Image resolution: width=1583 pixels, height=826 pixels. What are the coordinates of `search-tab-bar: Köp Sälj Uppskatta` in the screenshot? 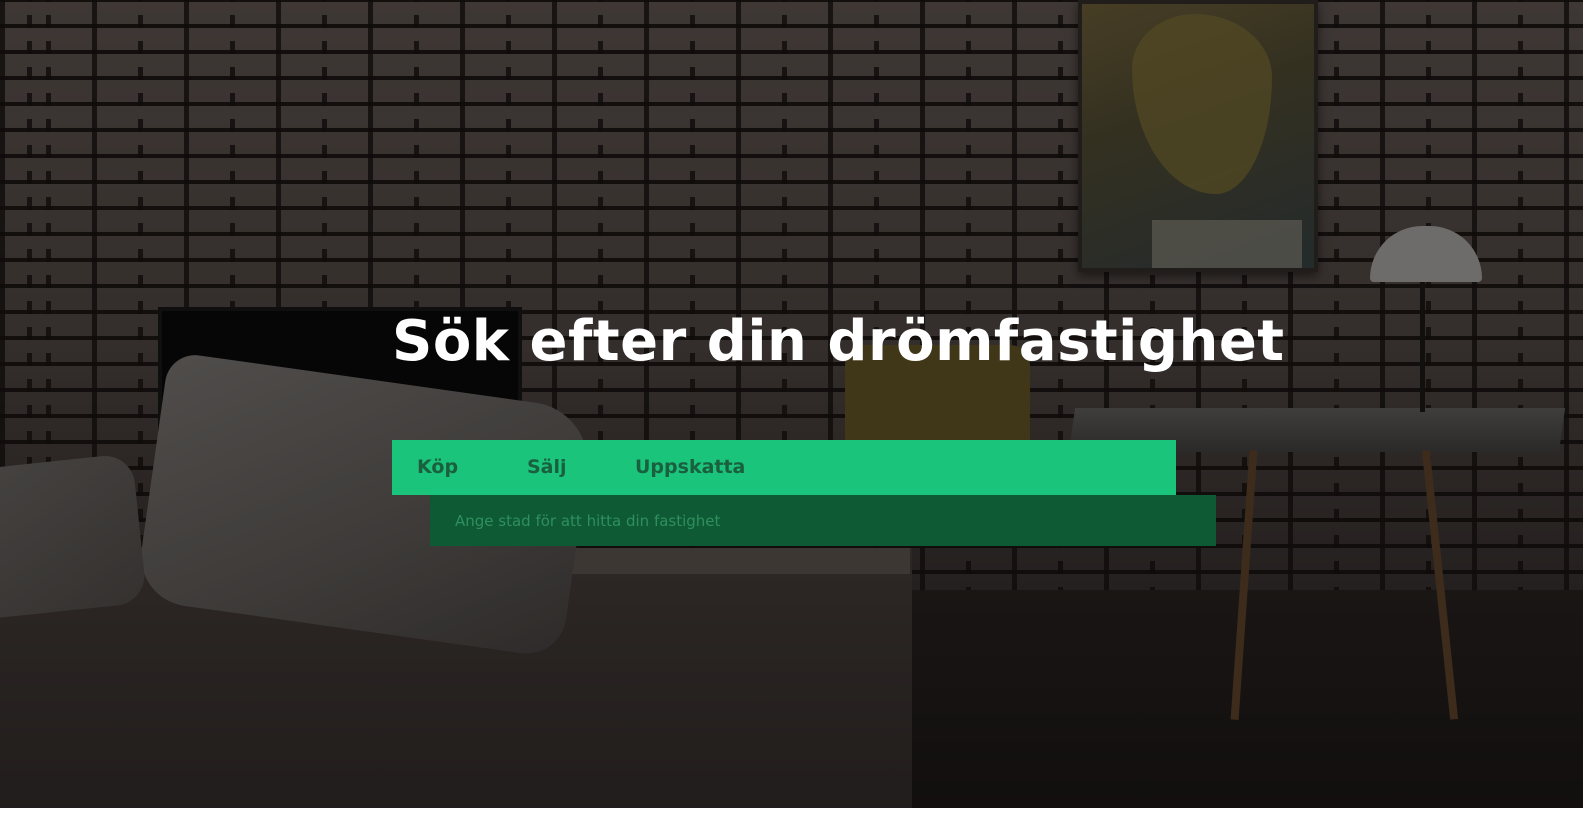 It's located at (784, 467).